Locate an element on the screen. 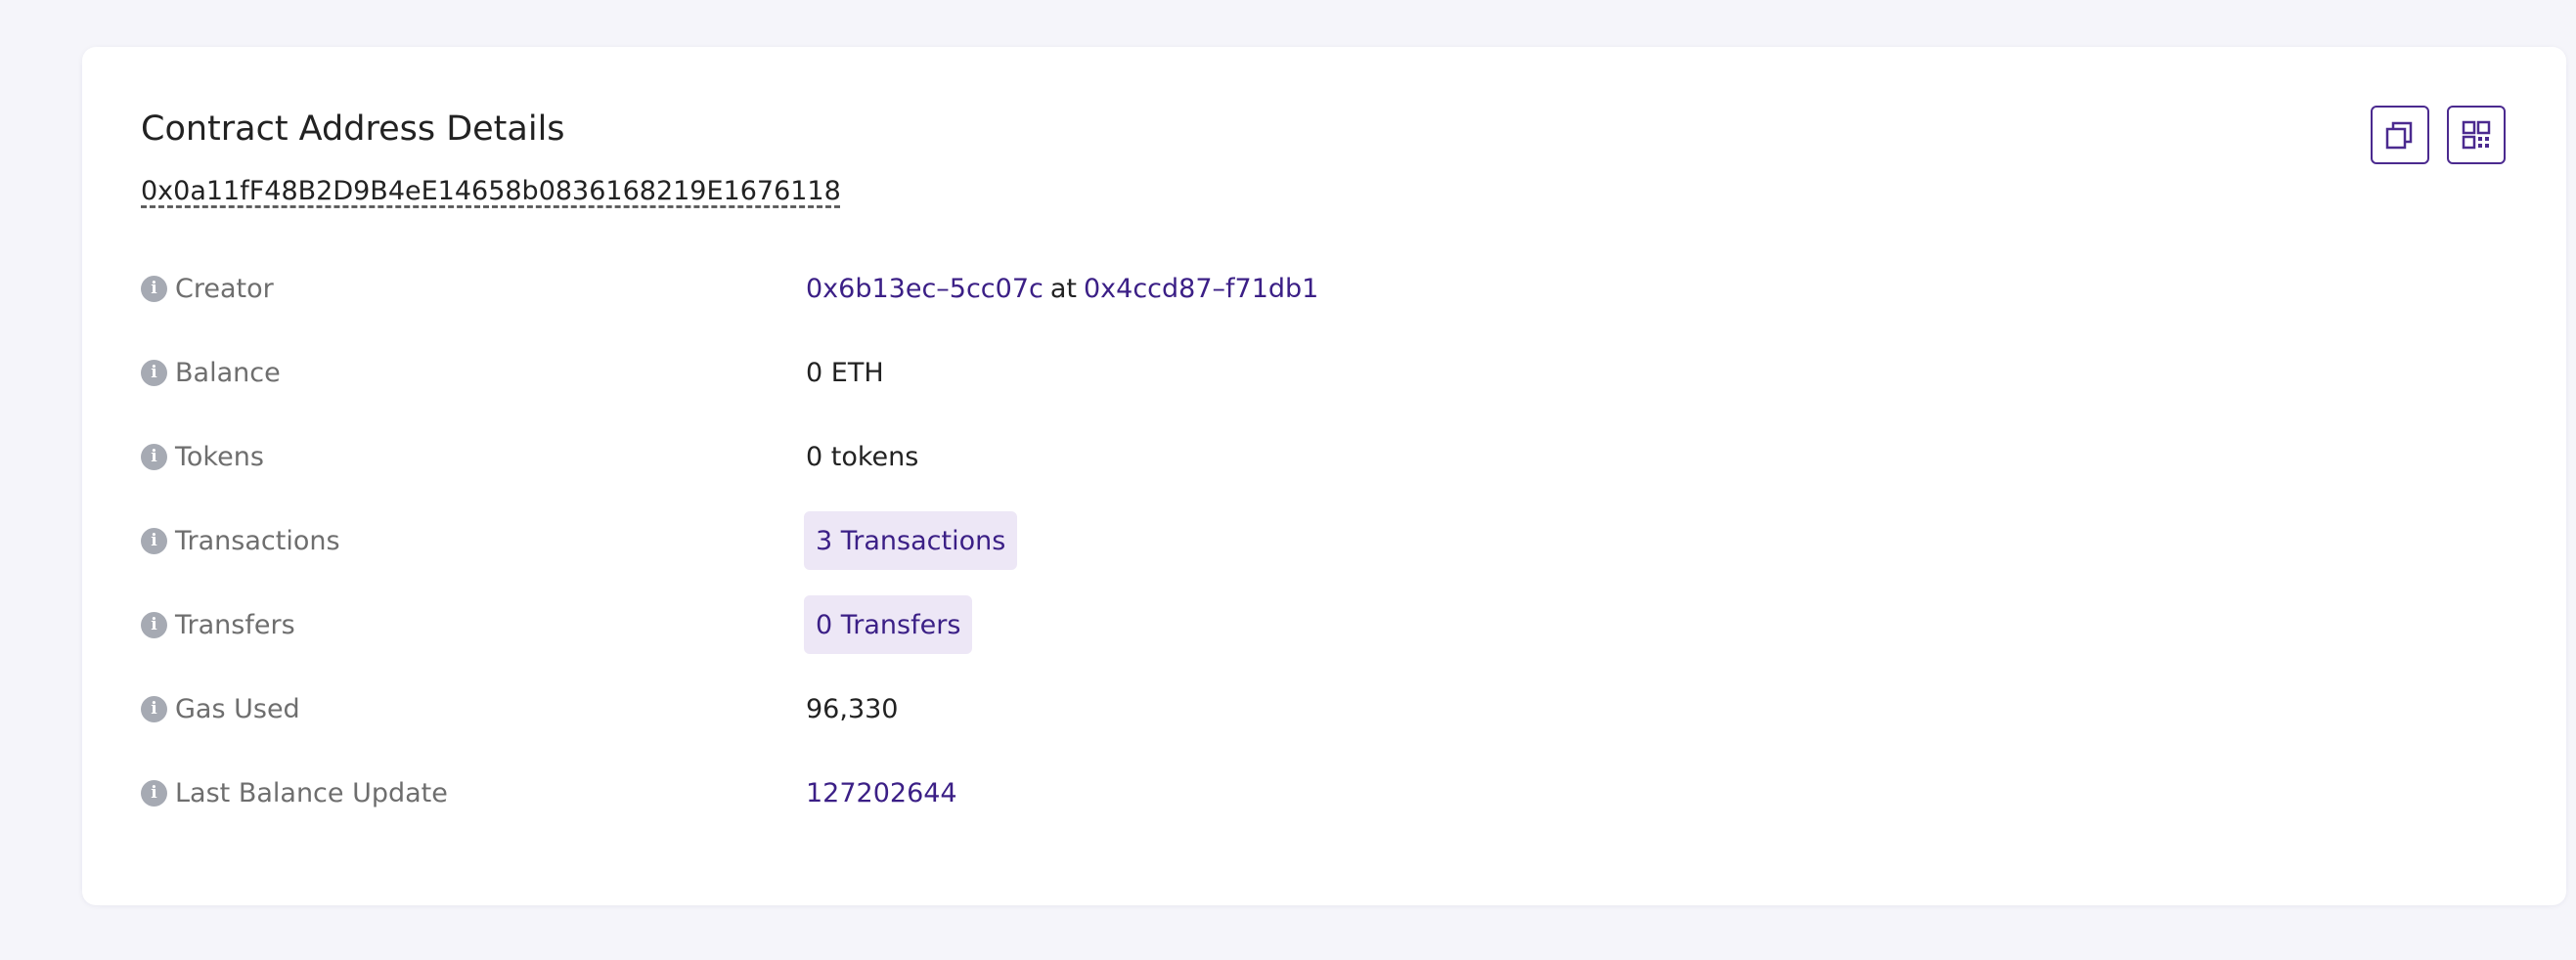 This screenshot has height=960, width=2576. transactions-label: Transactions is located at coordinates (257, 540).